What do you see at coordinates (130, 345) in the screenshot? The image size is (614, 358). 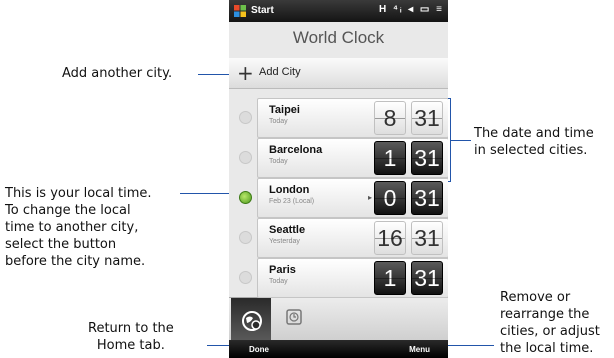 I see `annotation-home-tab-line-2: Home tab.` at bounding box center [130, 345].